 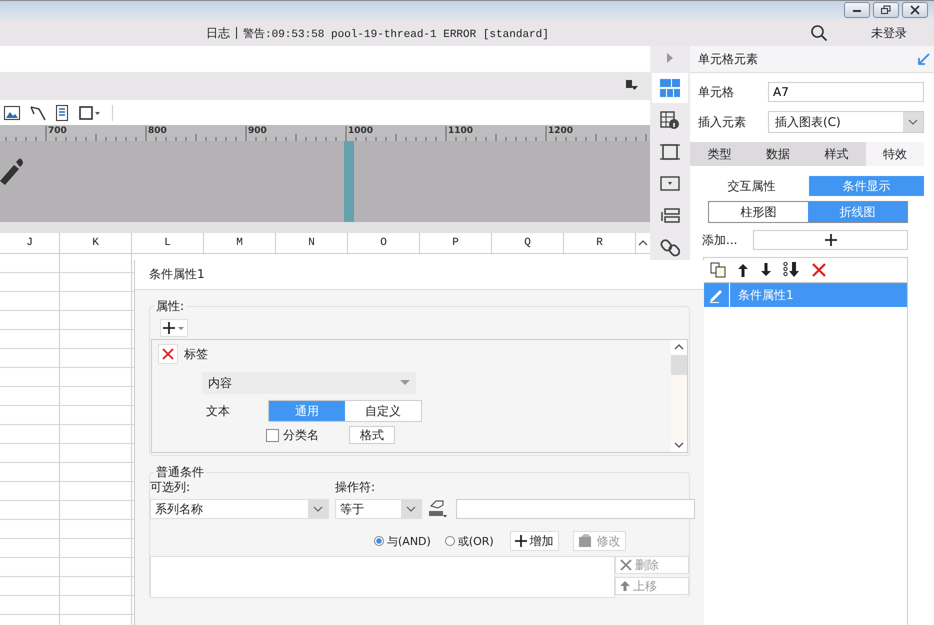 What do you see at coordinates (30, 243) in the screenshot?
I see `column-header: J` at bounding box center [30, 243].